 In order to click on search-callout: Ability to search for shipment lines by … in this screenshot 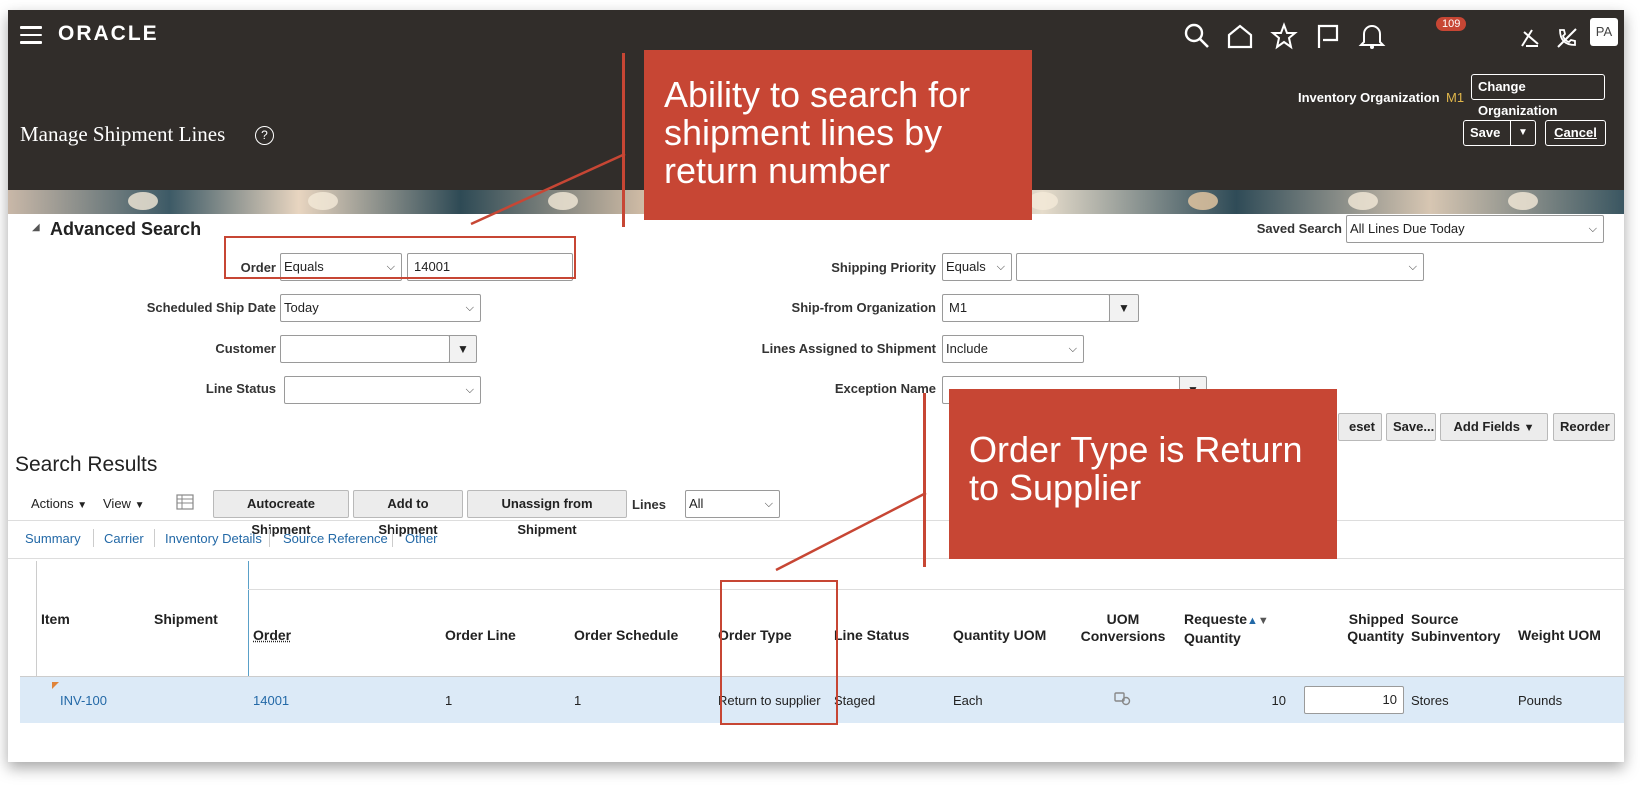, I will do `click(838, 135)`.